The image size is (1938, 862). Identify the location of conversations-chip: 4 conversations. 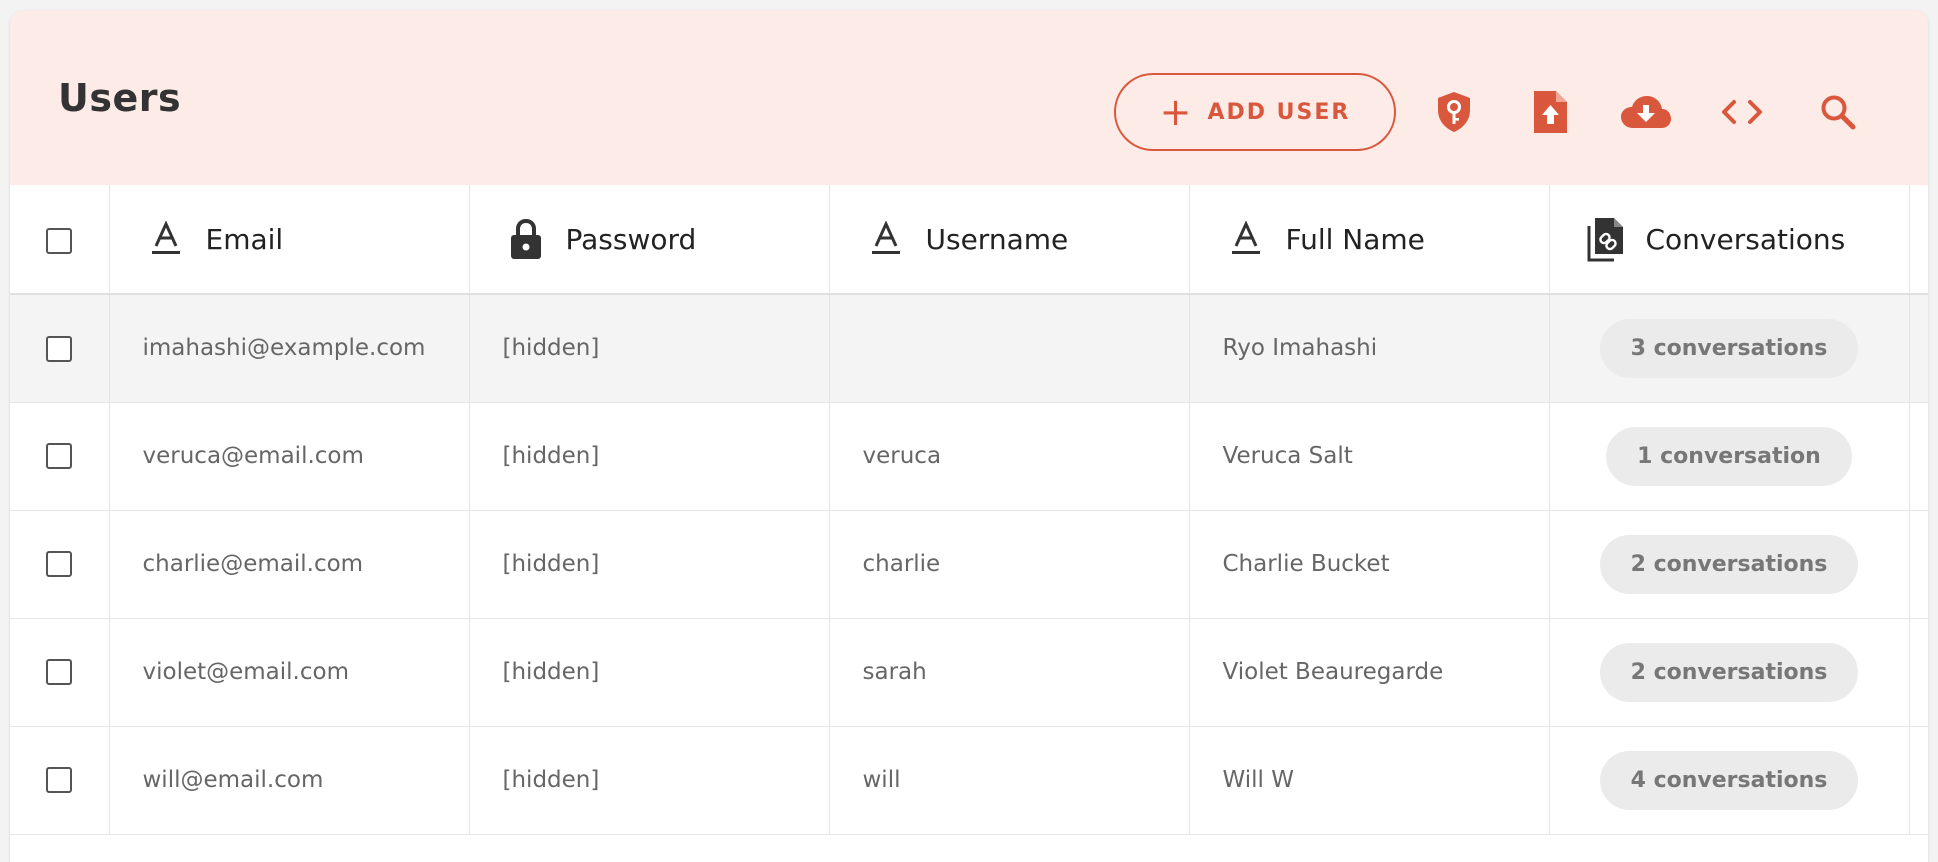
(1729, 780).